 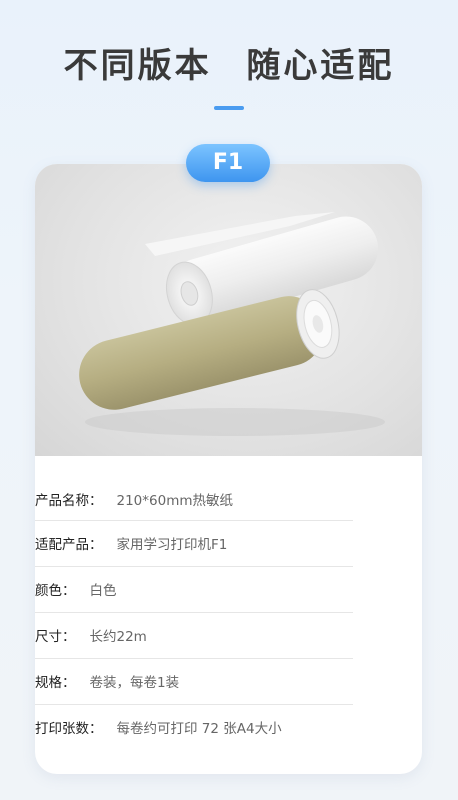 I want to click on page-title: 不同版本 随心适配, so click(x=229, y=66).